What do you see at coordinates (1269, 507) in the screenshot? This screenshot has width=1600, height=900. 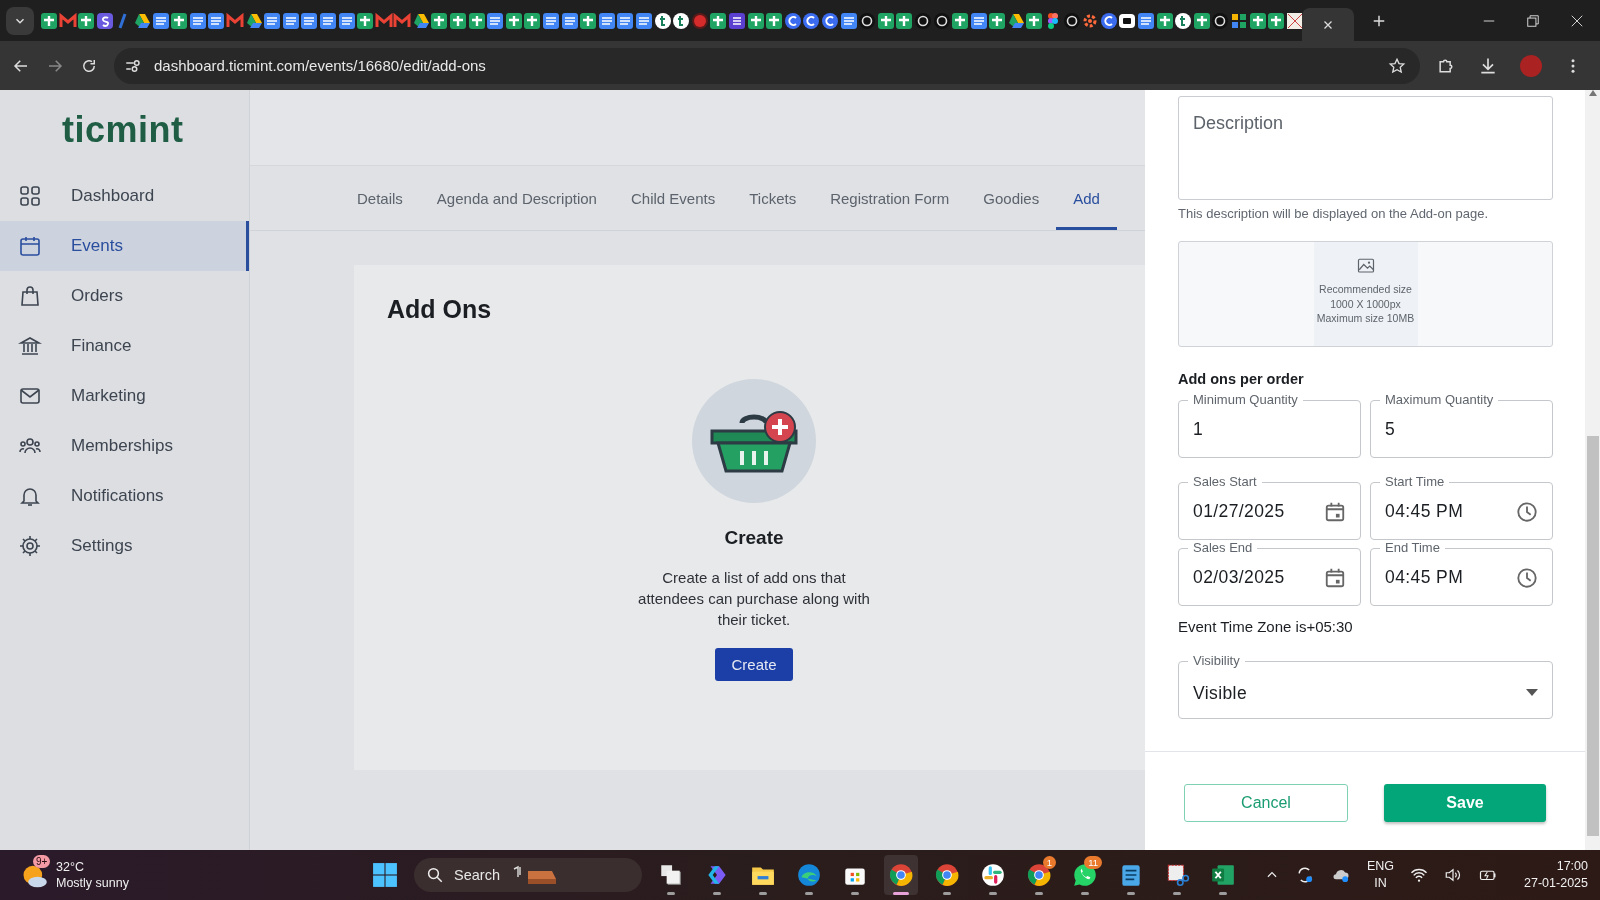 I see `input-field: Sales Start 01/27/2025` at bounding box center [1269, 507].